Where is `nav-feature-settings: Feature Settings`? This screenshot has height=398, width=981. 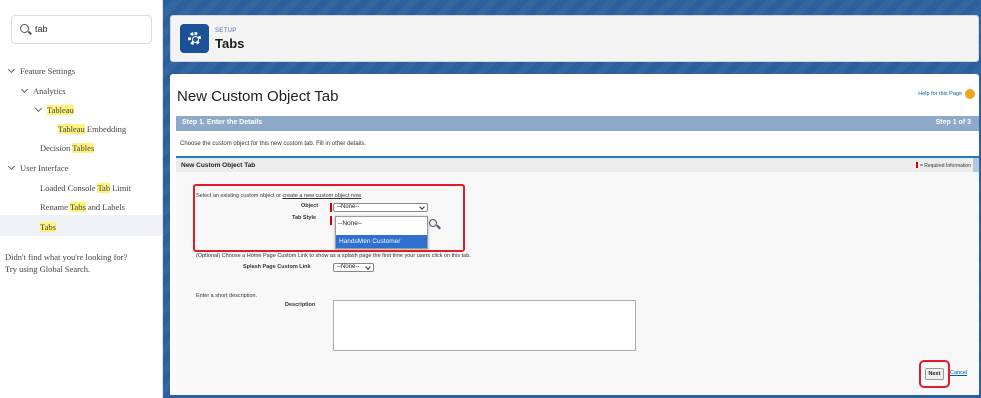 nav-feature-settings: Feature Settings is located at coordinates (41, 70).